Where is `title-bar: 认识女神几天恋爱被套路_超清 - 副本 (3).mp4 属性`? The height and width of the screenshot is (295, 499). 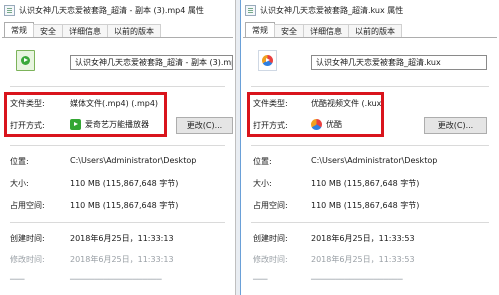 title-bar: 认识女神几天恋爱被套路_超清 - 副本 (3).mp4 属性 is located at coordinates (117, 10).